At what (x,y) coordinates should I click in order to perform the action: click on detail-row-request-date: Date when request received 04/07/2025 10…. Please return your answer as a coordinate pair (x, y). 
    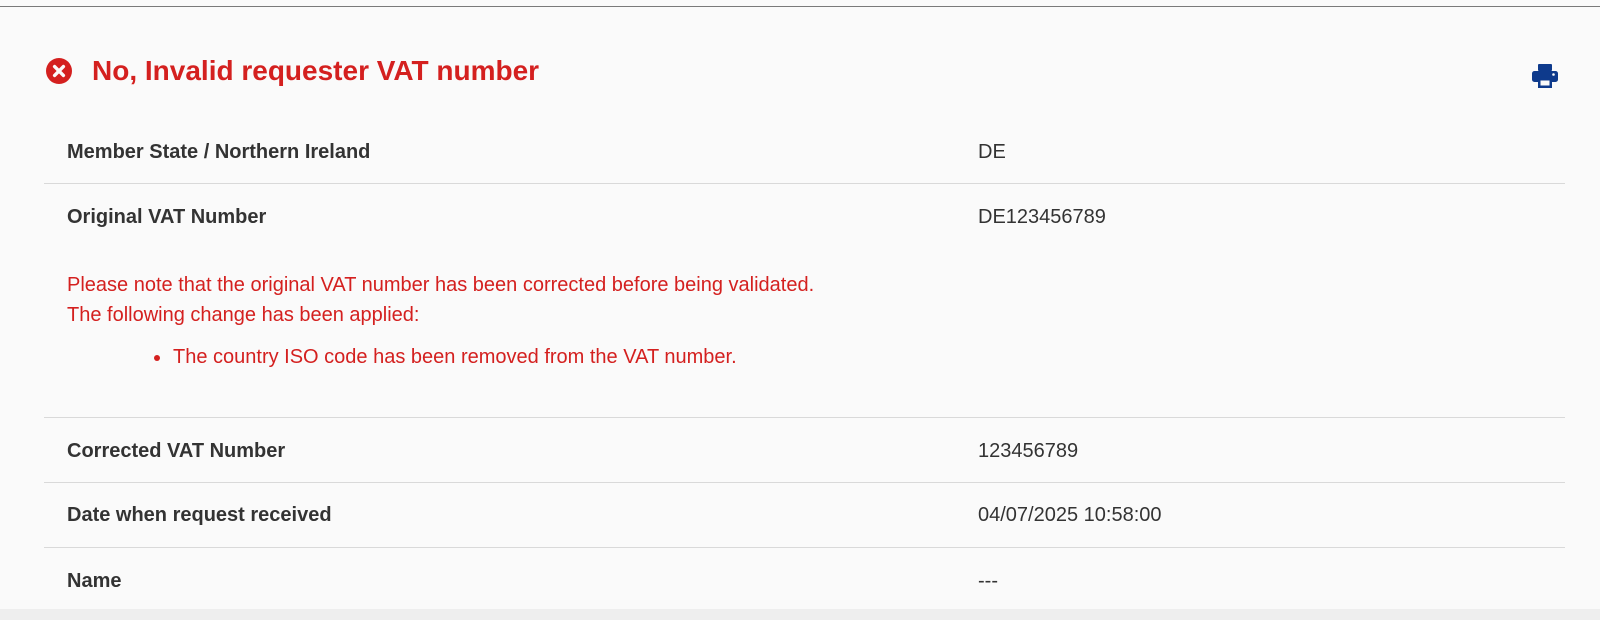
    Looking at the image, I should click on (804, 515).